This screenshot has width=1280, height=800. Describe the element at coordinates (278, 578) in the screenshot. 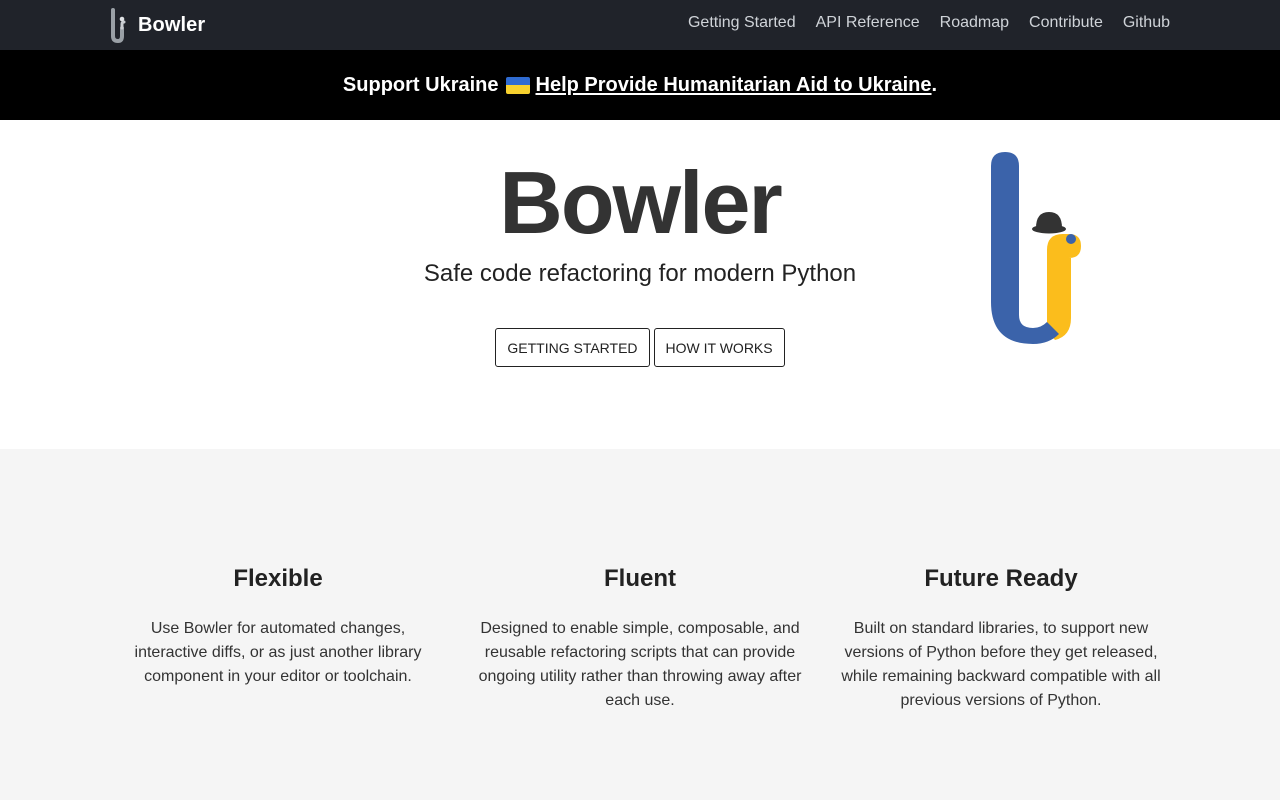

I see `feature-title: Flexible` at that location.